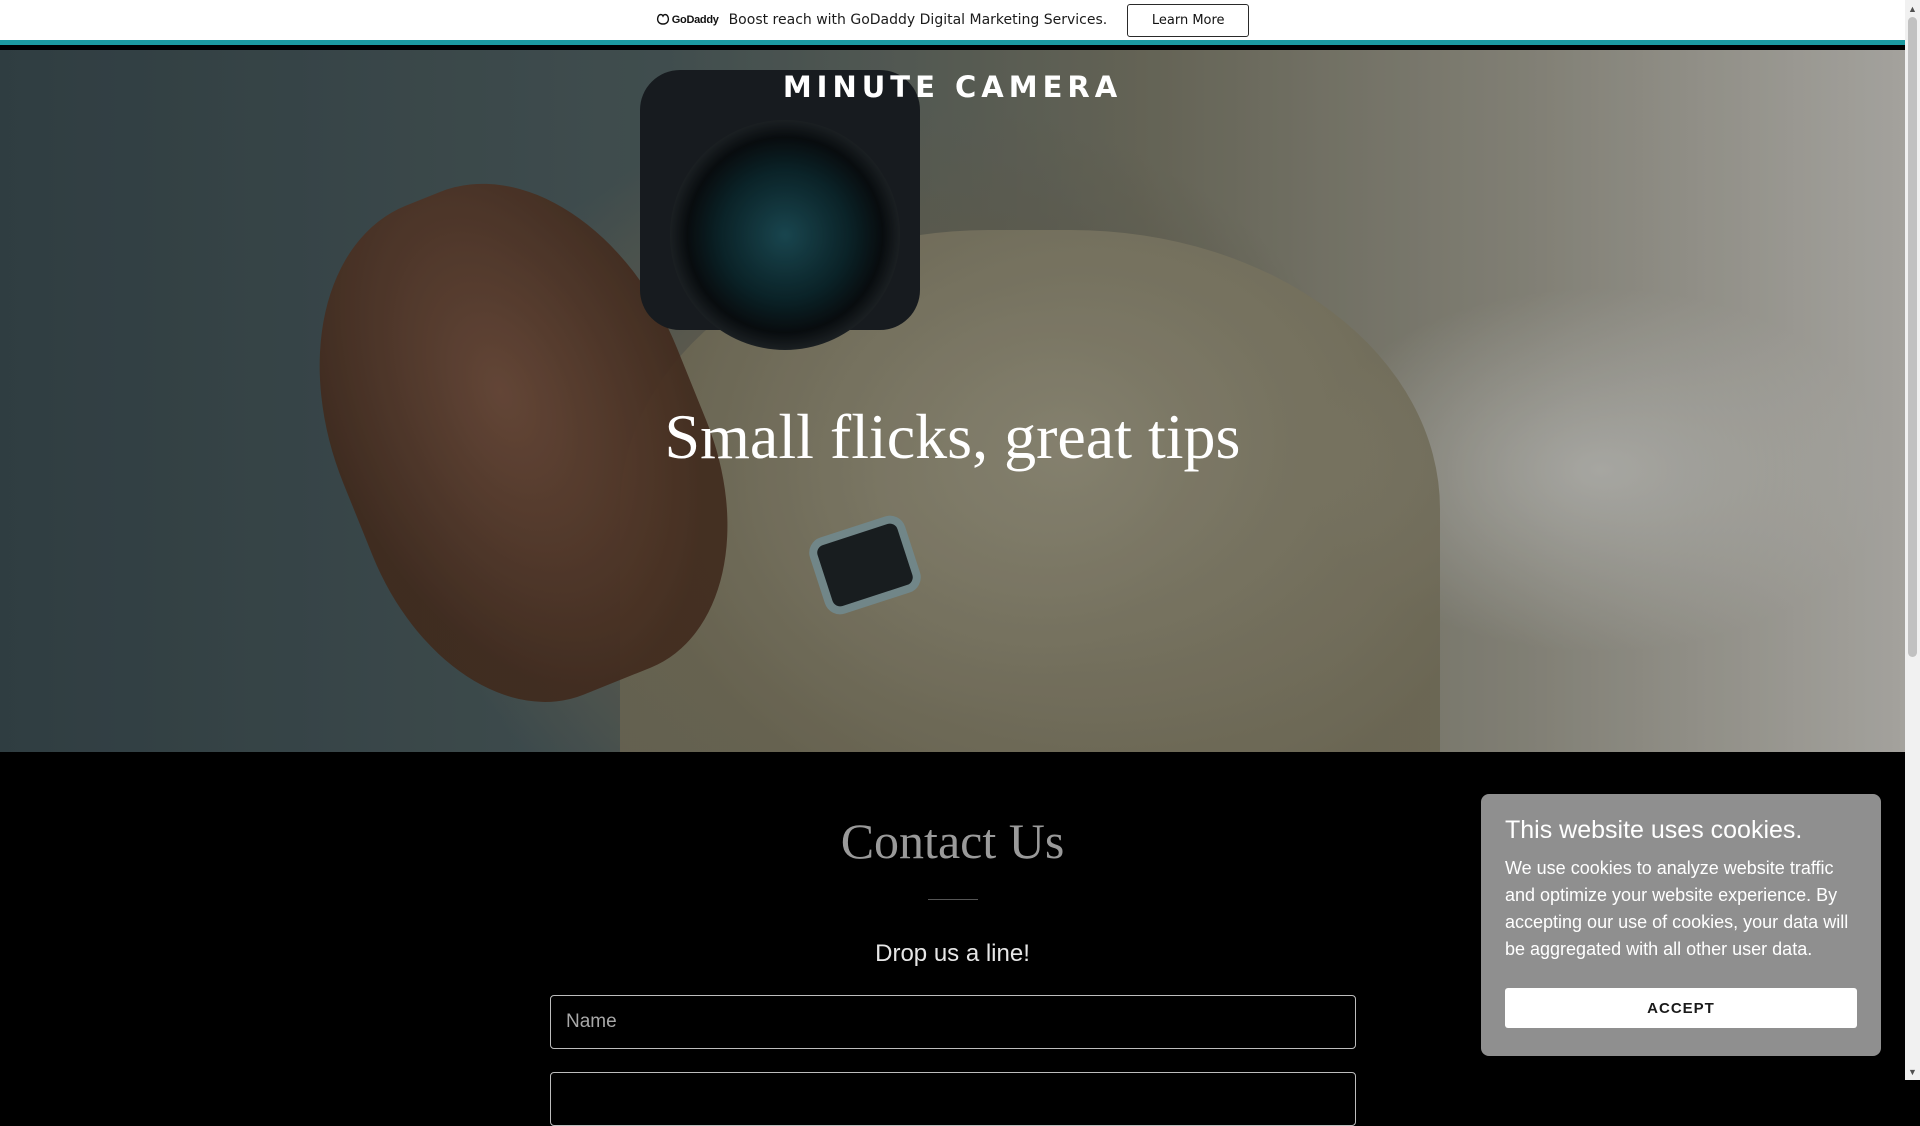 Image resolution: width=1920 pixels, height=1126 pixels. Describe the element at coordinates (1188, 20) in the screenshot. I see `learn-more-button: Learn More` at that location.